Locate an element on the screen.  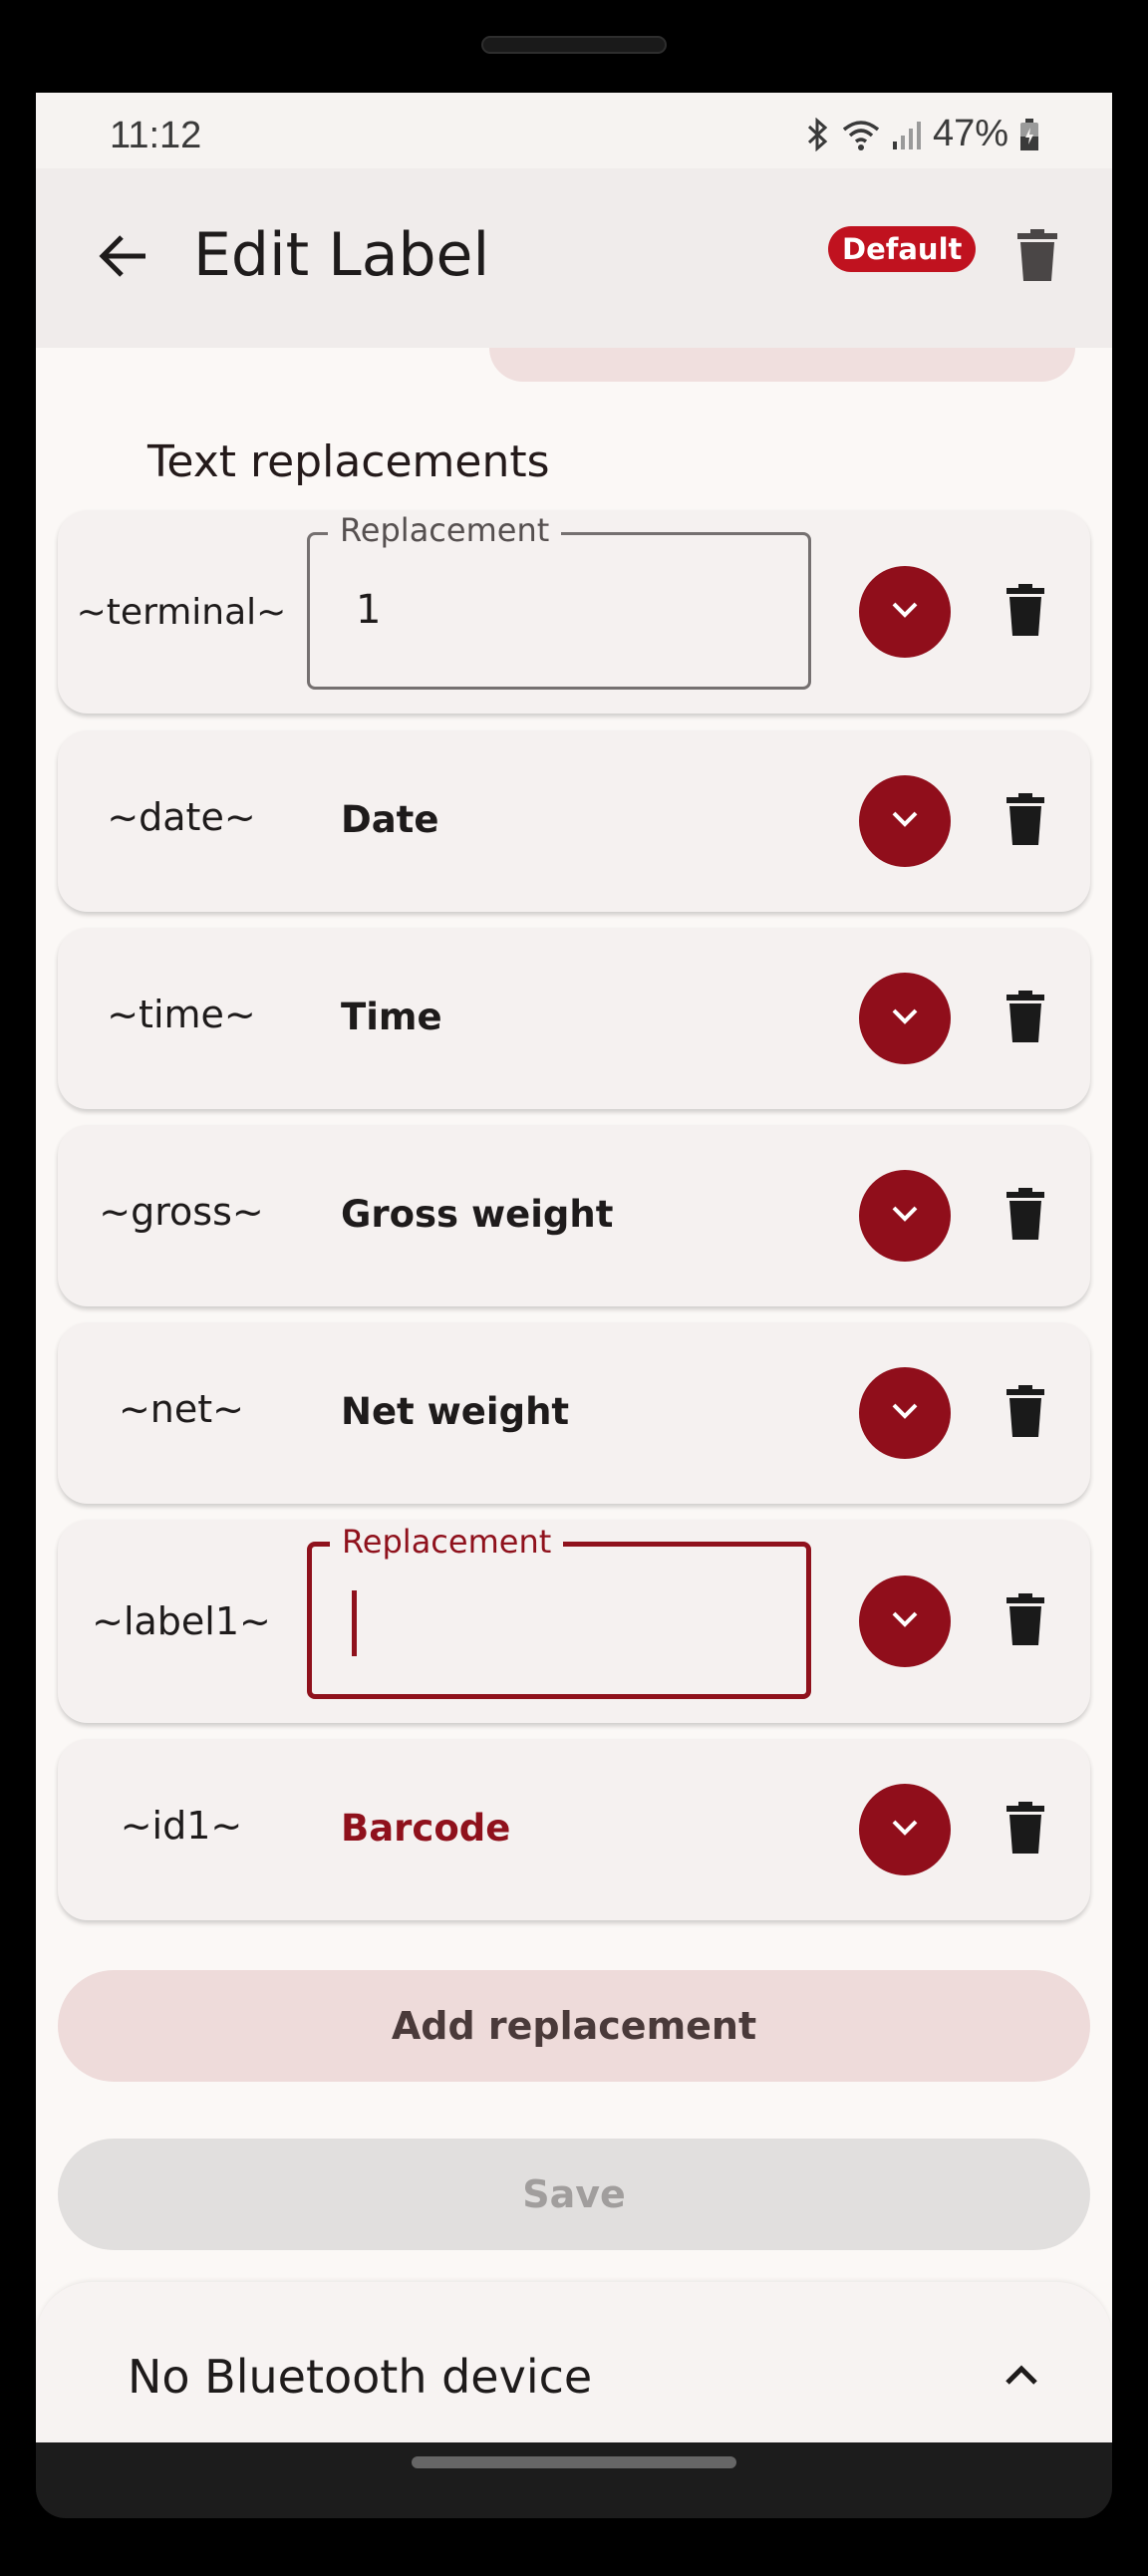
status-icons: 47% is located at coordinates (922, 134).